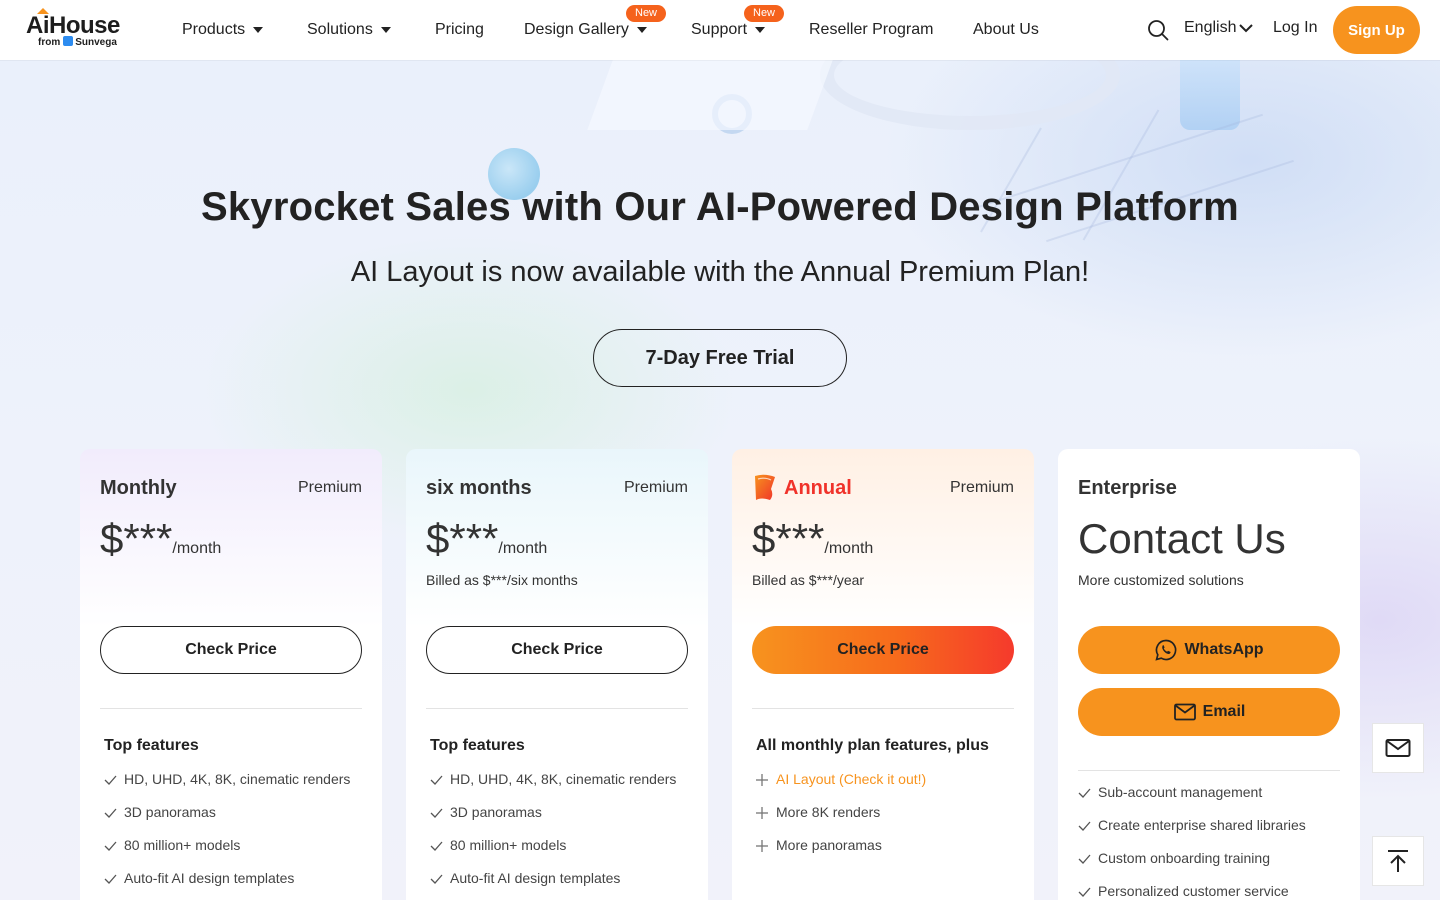  I want to click on nav-reseller-program: Reseller Program, so click(871, 30).